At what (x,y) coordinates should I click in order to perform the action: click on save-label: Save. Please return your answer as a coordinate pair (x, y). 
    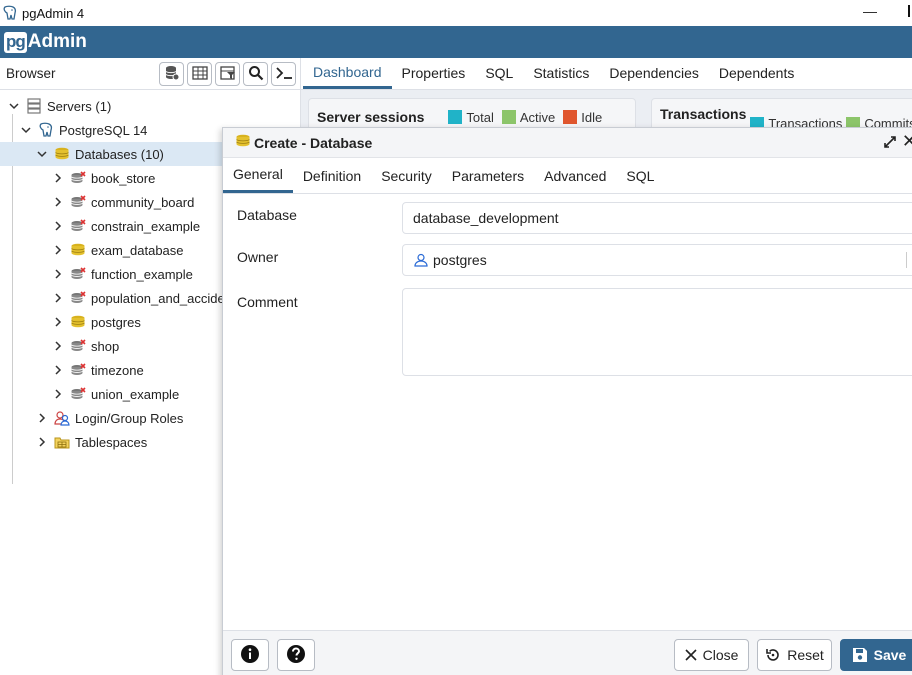
    Looking at the image, I should click on (890, 655).